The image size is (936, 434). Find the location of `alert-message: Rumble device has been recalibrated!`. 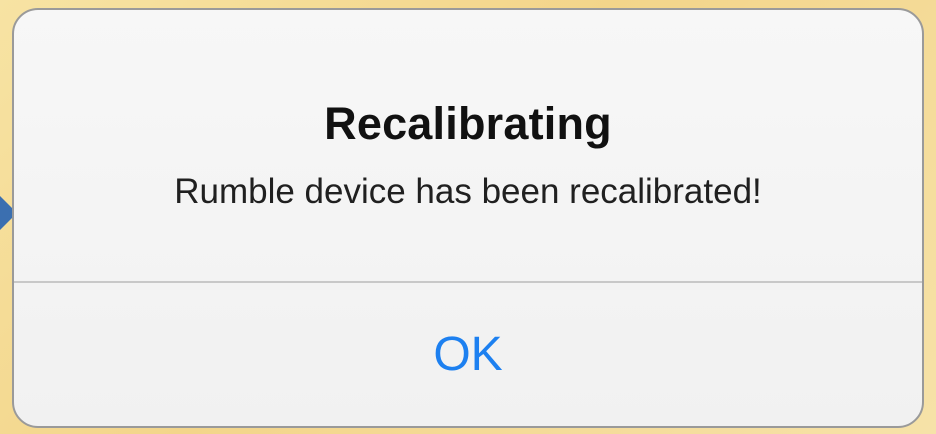

alert-message: Rumble device has been recalibrated! is located at coordinates (468, 191).